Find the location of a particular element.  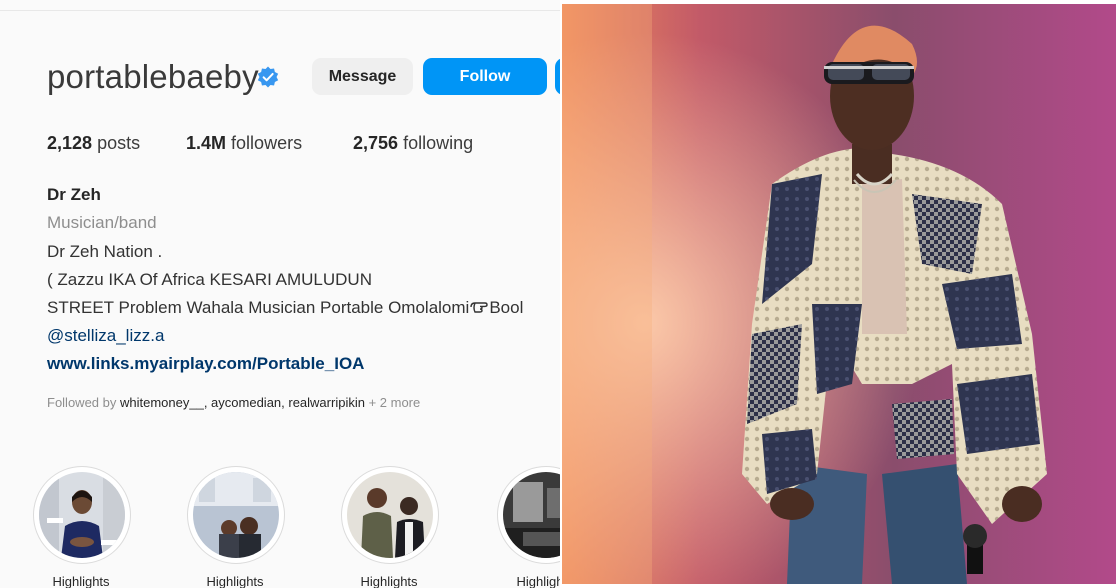

followers-label: followers is located at coordinates (267, 143).